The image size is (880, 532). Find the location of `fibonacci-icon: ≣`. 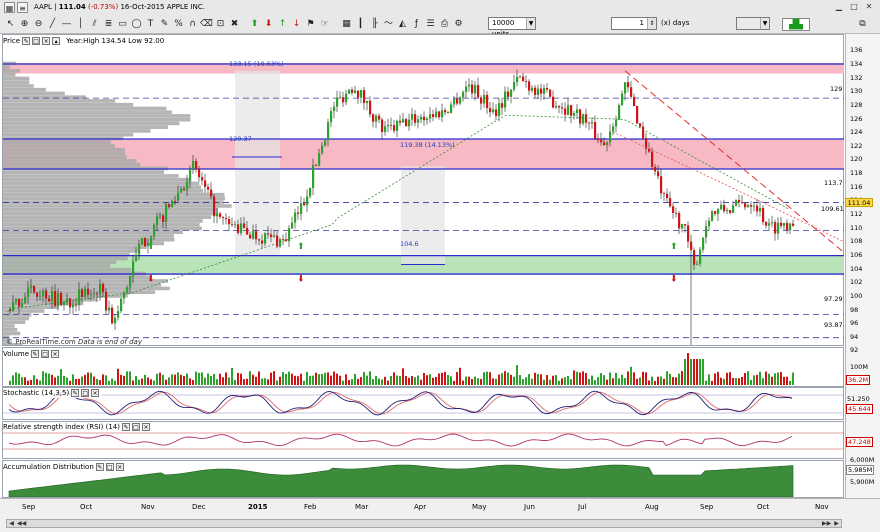

fibonacci-icon: ≣ is located at coordinates (108, 24).